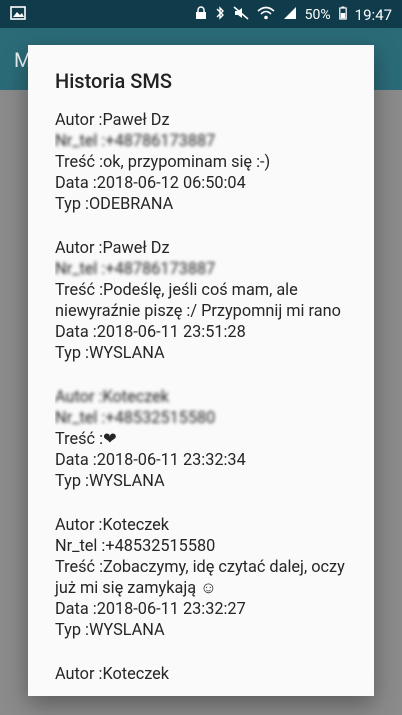 The image size is (402, 715). Describe the element at coordinates (150, 608) in the screenshot. I see `message-date: Data :2018-06-11 23:32:27` at that location.